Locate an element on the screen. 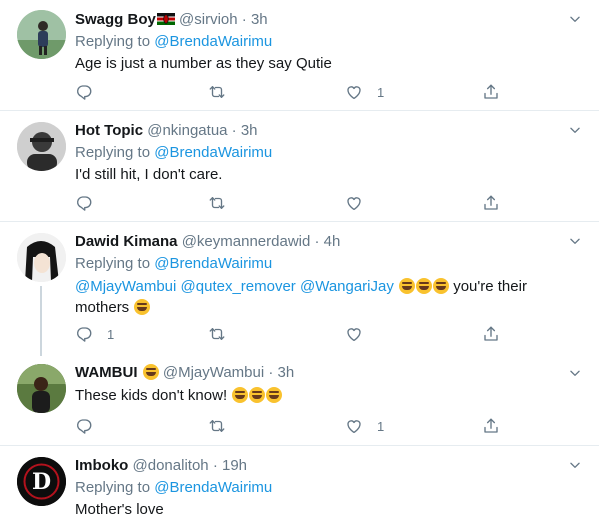 The image size is (599, 526). svg-text: D is located at coordinates (41, 482).